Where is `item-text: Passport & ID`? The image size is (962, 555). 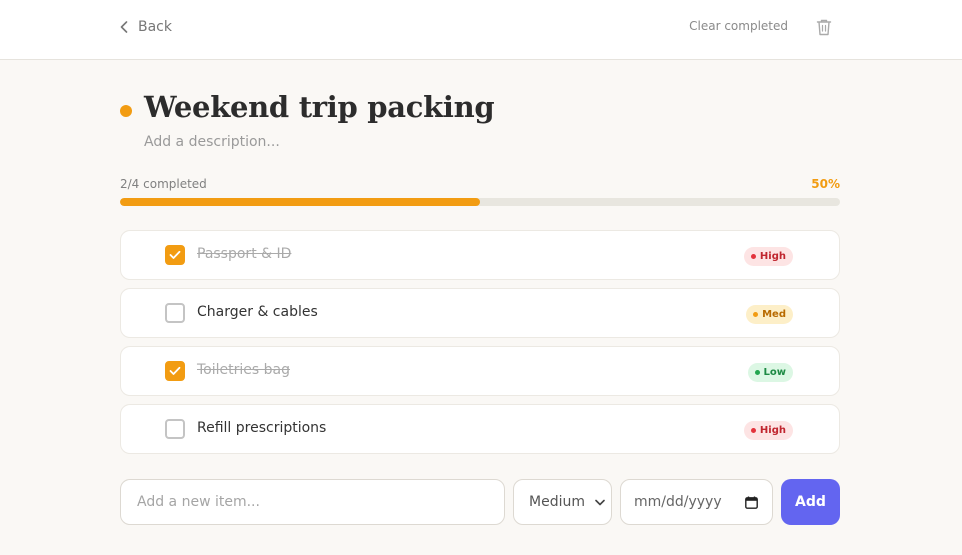 item-text: Passport & ID is located at coordinates (244, 254).